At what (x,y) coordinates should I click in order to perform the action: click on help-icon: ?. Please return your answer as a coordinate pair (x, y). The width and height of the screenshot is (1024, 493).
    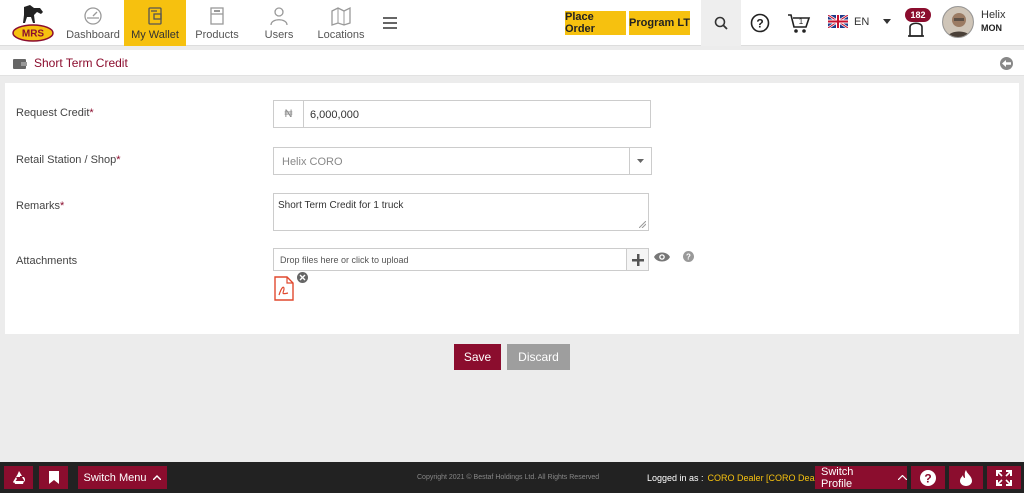
    Looking at the image, I should click on (688, 256).